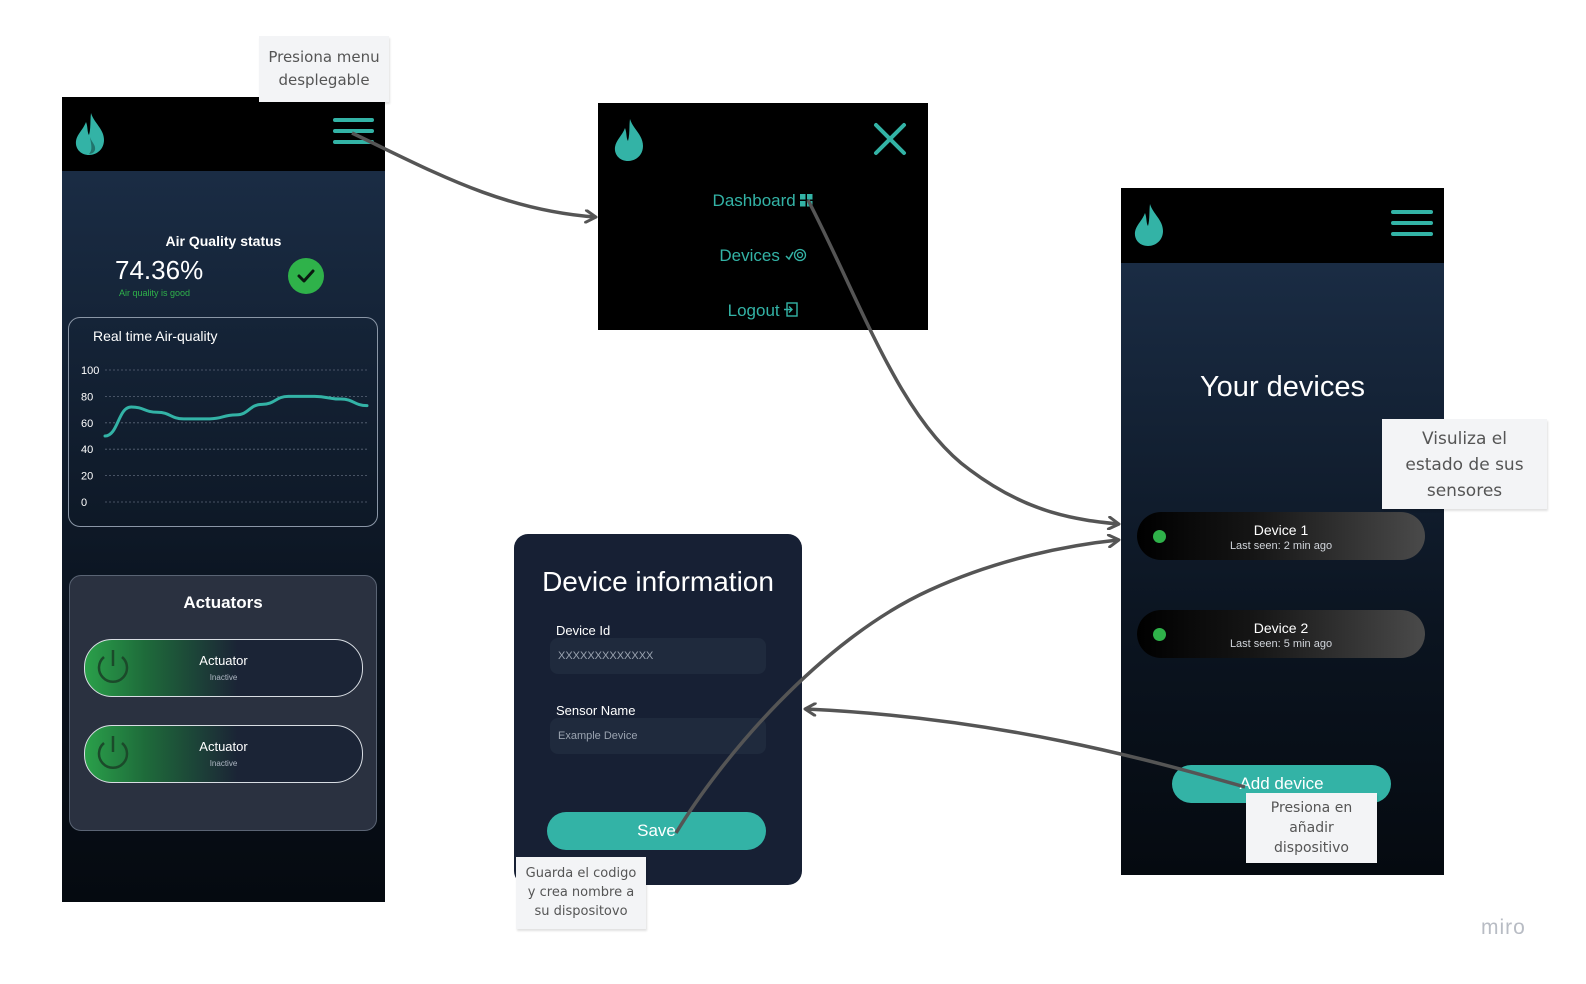 Image resolution: width=1586 pixels, height=984 pixels. I want to click on device-id-input: XXXXXXXXXXXXX, so click(658, 656).